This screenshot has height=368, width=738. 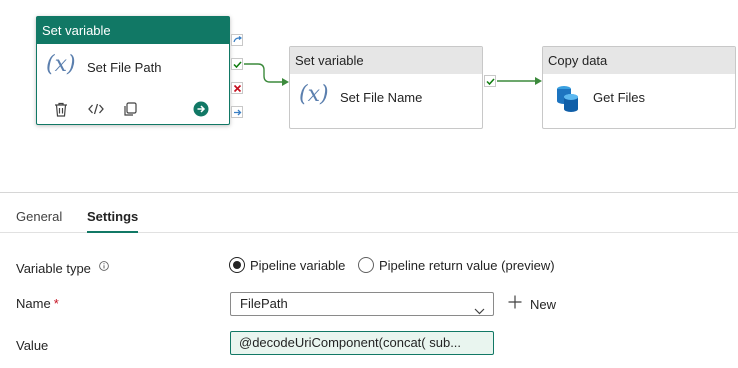 I want to click on radio-pipeline-return-value: Pipeline return value (preview), so click(x=456, y=265).